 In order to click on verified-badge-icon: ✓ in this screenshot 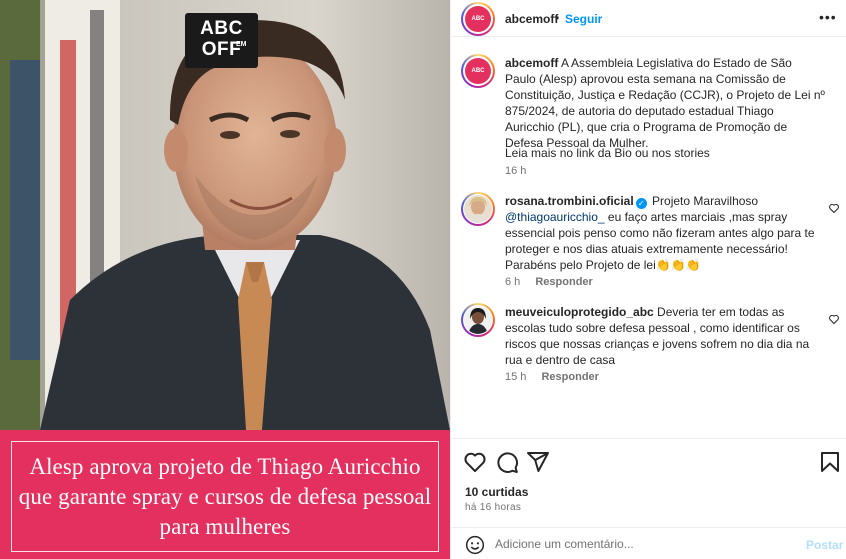, I will do `click(641, 203)`.